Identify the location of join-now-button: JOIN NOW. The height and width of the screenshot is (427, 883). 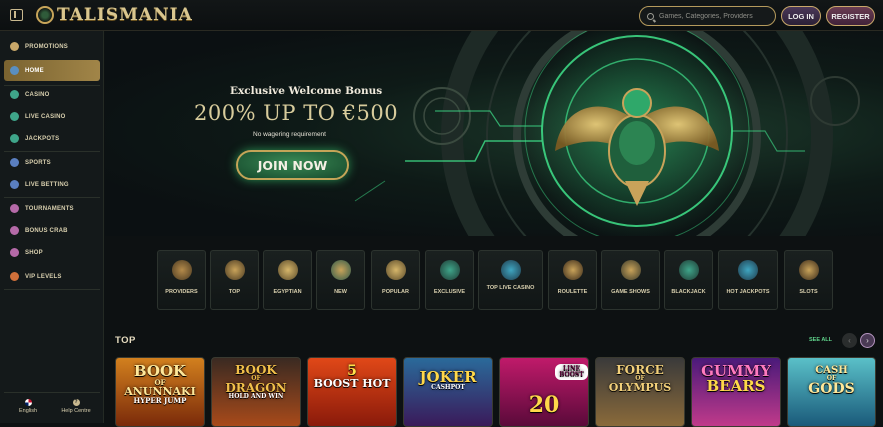
(292, 165).